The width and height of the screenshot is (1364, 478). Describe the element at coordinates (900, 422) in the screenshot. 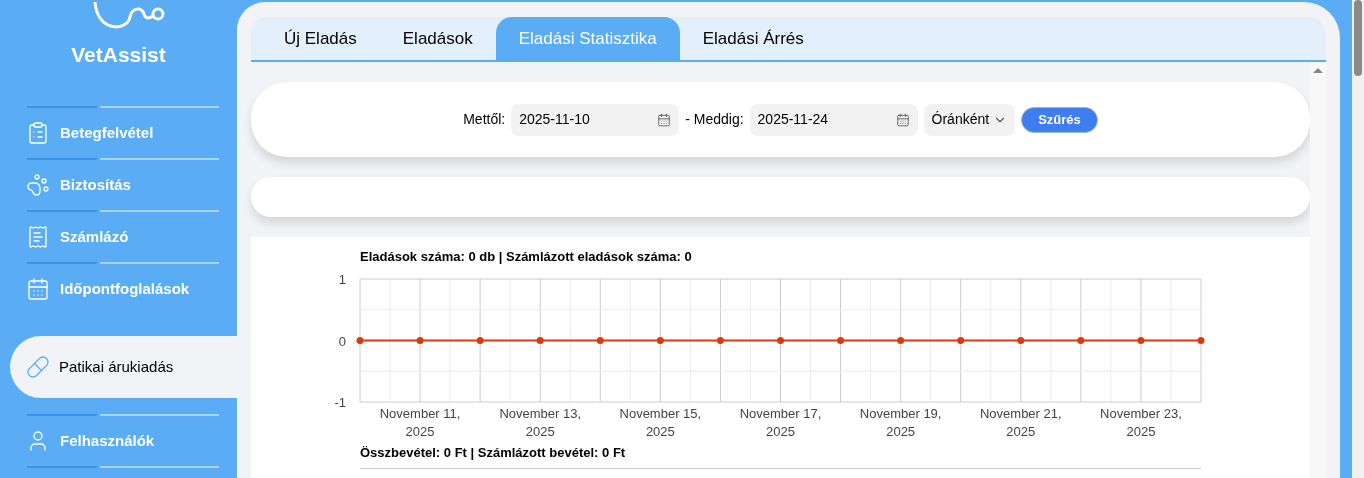

I see `x-tick-label: November 19, 2025` at that location.